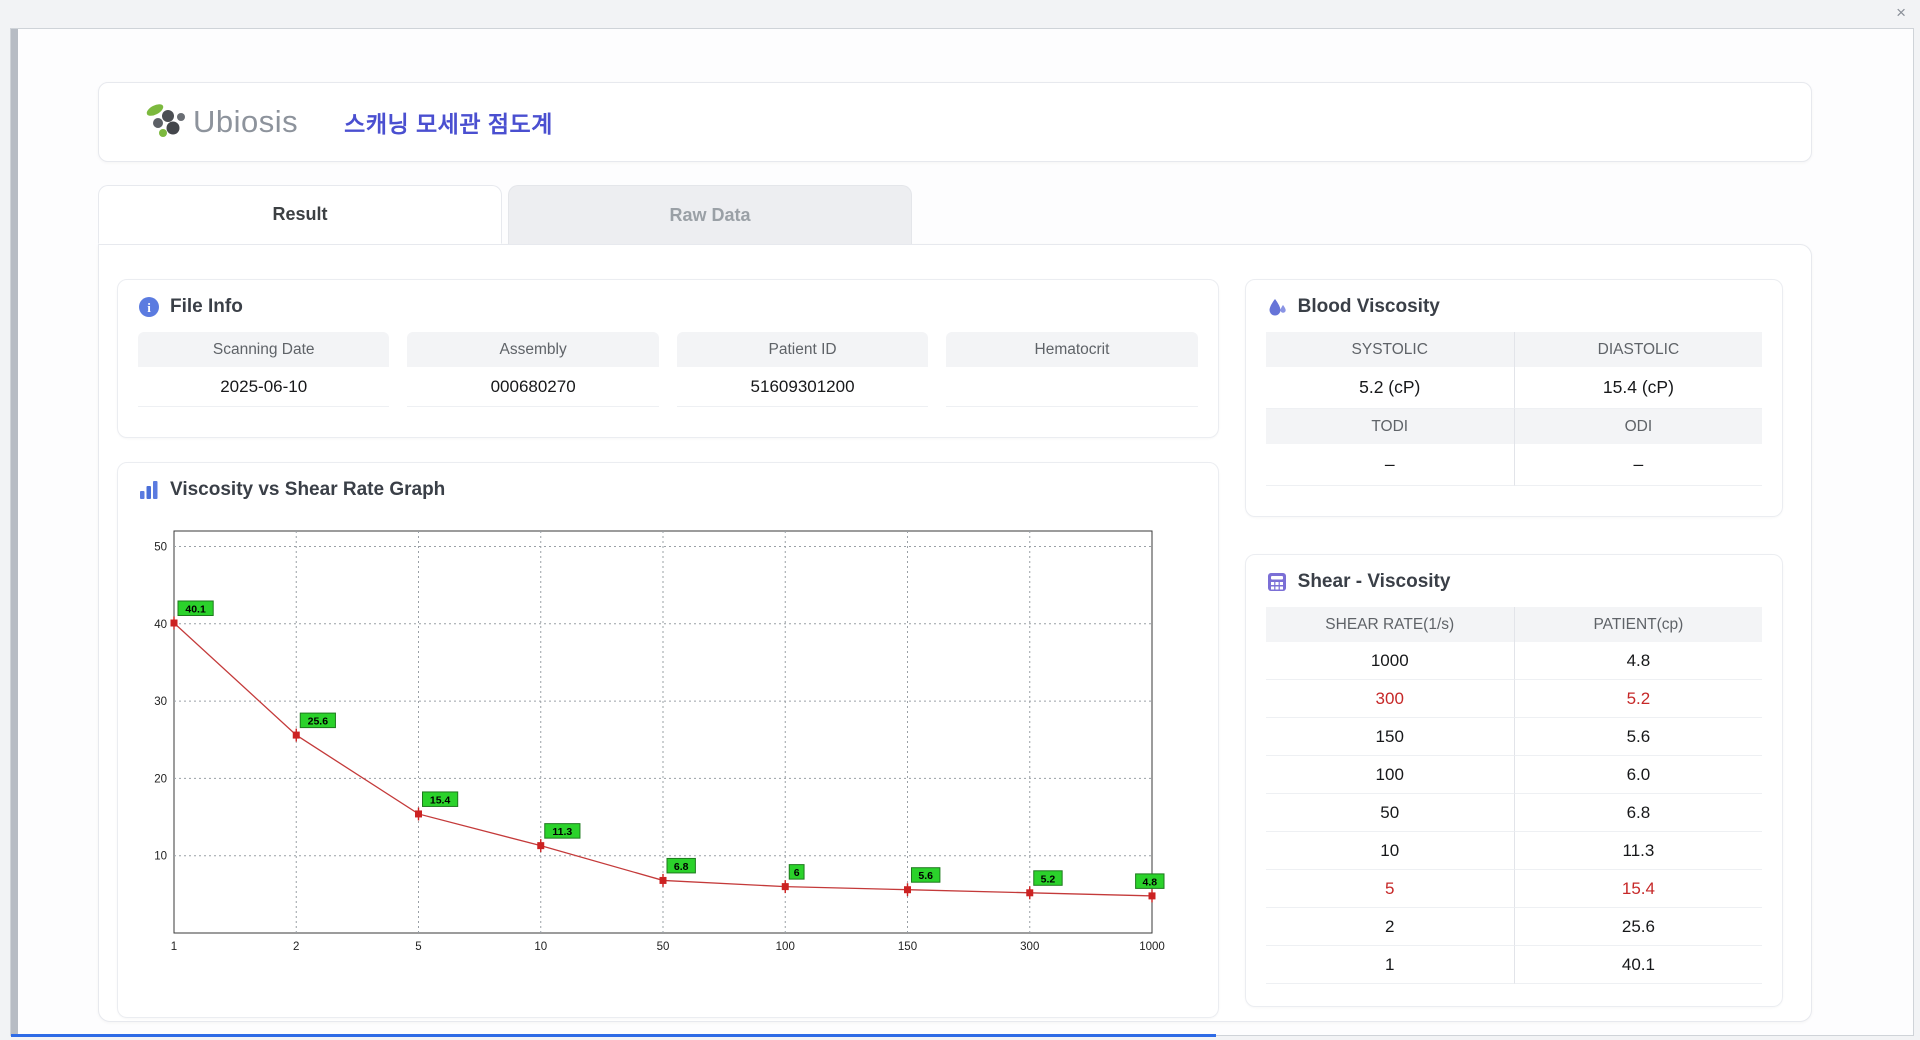 This screenshot has height=1040, width=1920. Describe the element at coordinates (296, 947) in the screenshot. I see `svg-text: 2` at that location.